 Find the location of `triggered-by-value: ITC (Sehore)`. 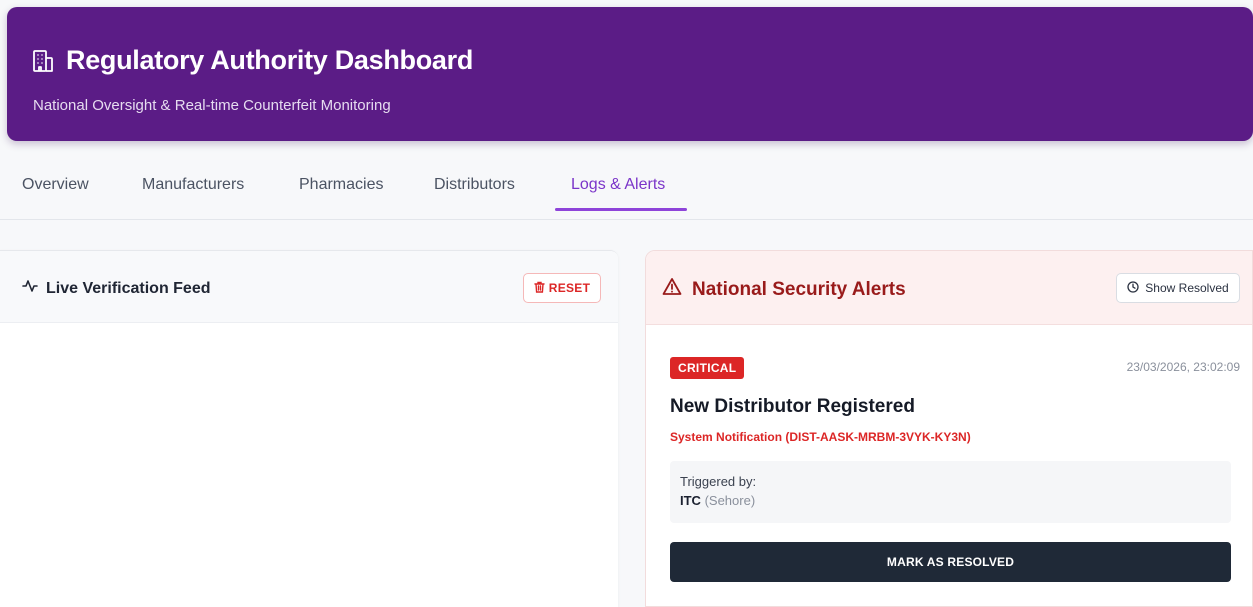

triggered-by-value: ITC (Sehore) is located at coordinates (717, 500).